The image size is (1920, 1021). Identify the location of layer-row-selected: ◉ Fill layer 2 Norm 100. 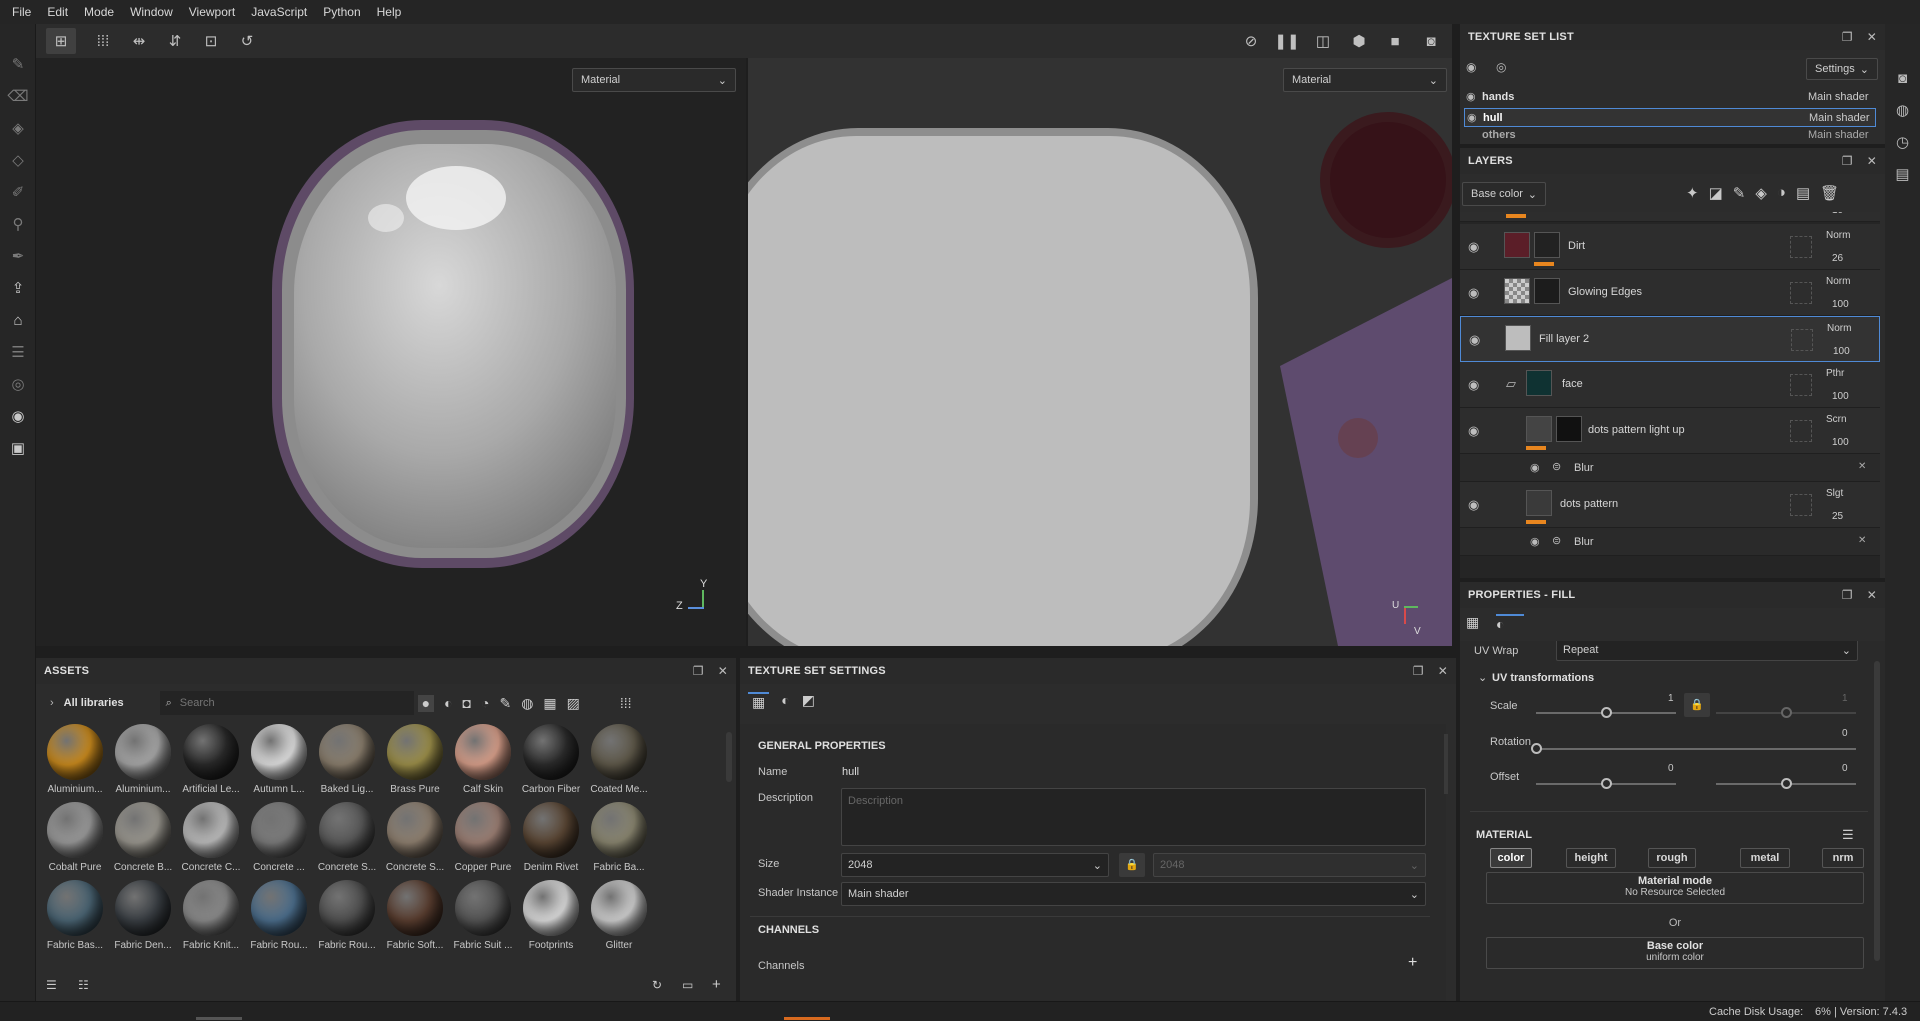
(1670, 339).